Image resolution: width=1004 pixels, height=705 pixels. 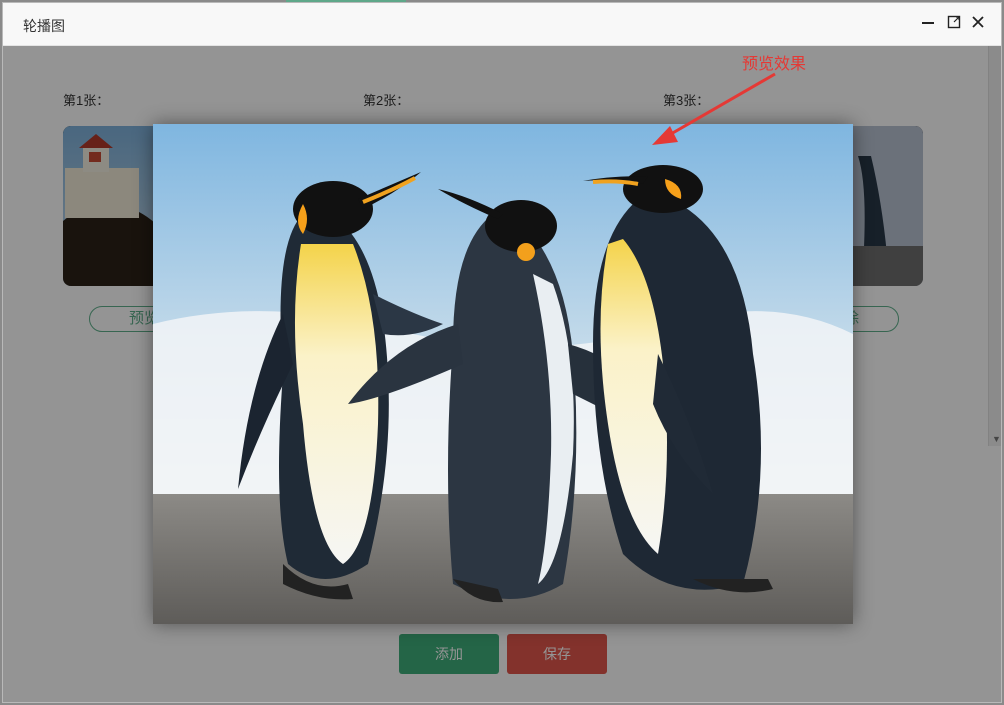 I want to click on minimize-icon, so click(x=928, y=24).